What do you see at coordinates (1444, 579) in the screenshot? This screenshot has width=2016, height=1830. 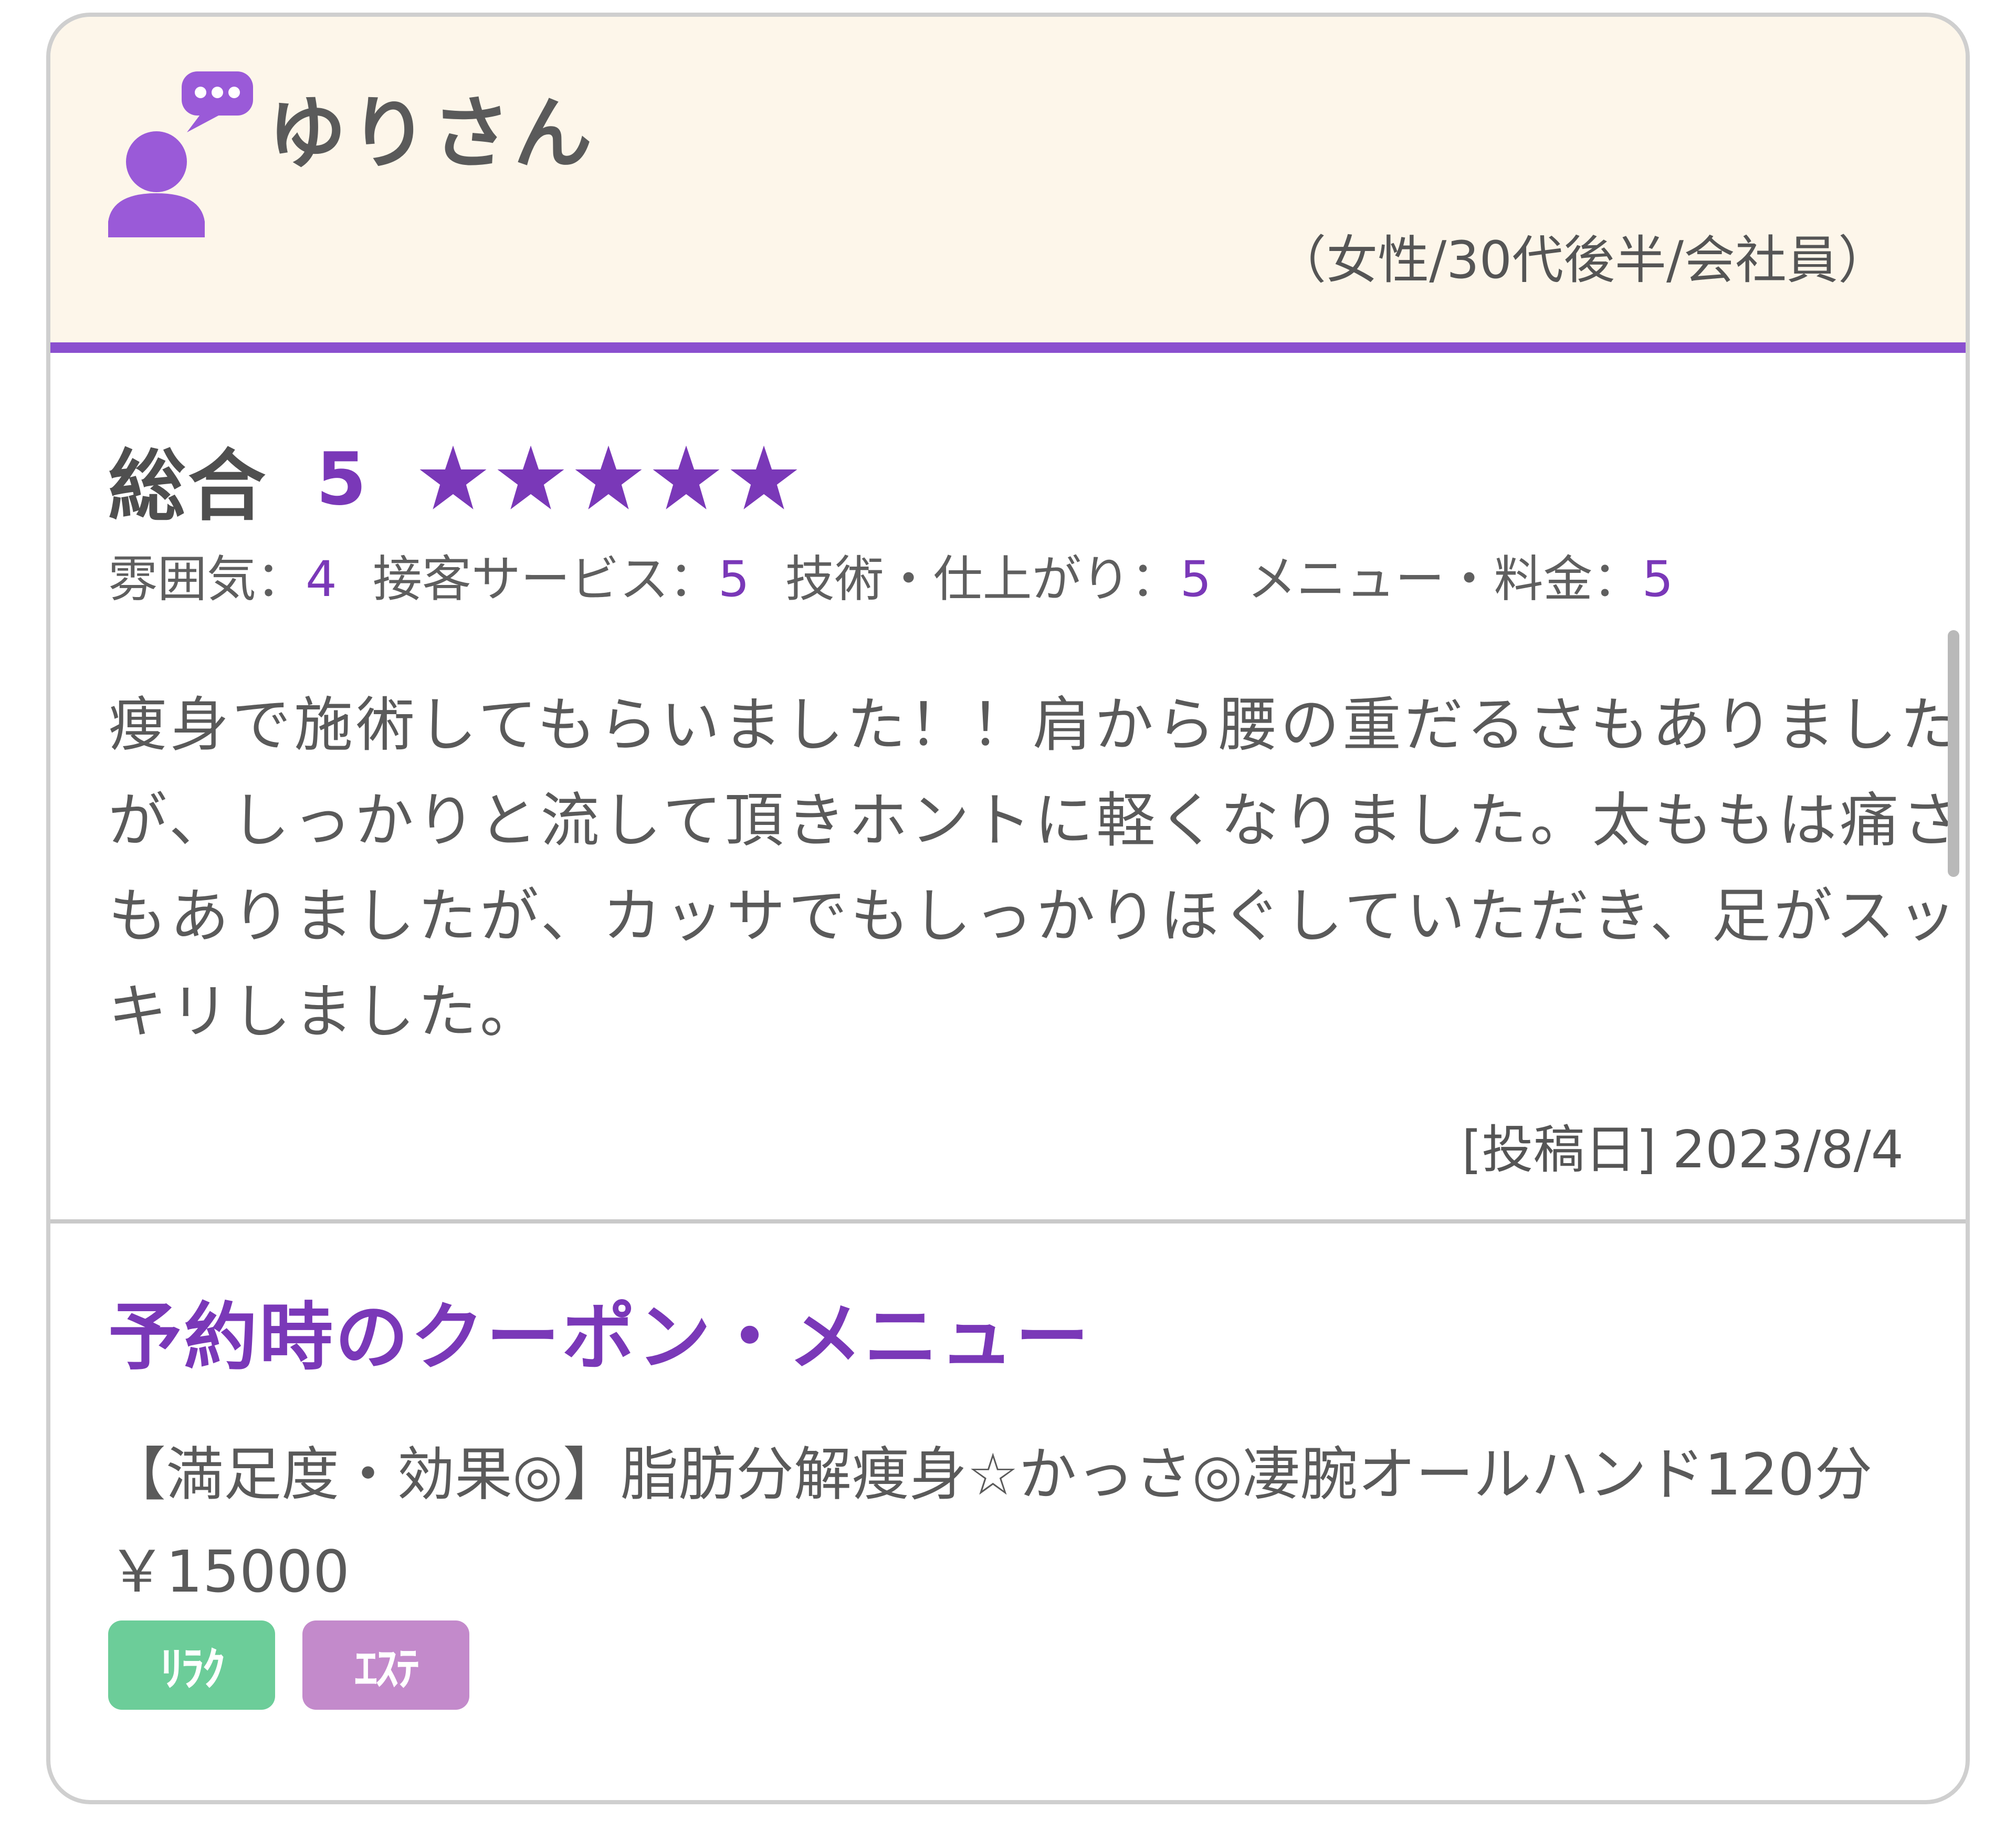 I see `sub-rating-label: メニュー・料金：` at bounding box center [1444, 579].